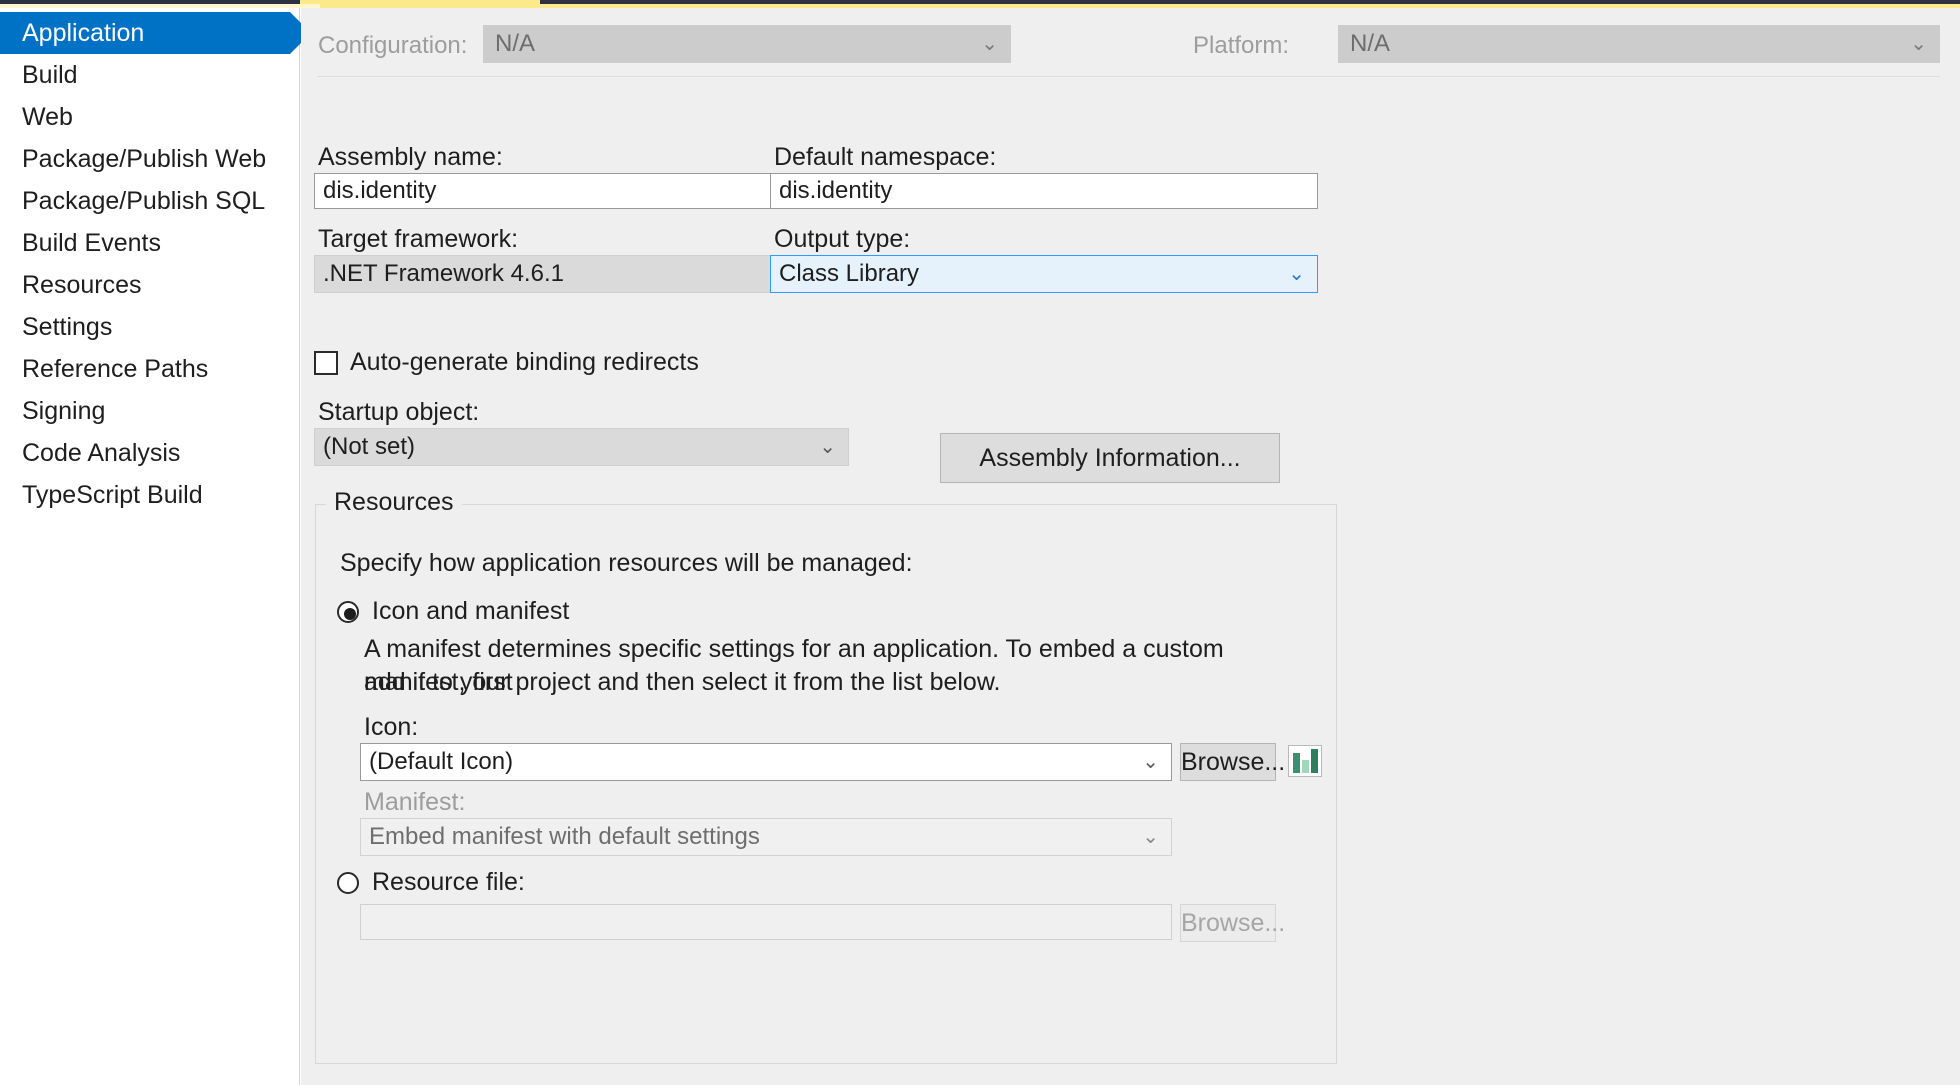  Describe the element at coordinates (766, 922) in the screenshot. I see `resource-file-input` at that location.